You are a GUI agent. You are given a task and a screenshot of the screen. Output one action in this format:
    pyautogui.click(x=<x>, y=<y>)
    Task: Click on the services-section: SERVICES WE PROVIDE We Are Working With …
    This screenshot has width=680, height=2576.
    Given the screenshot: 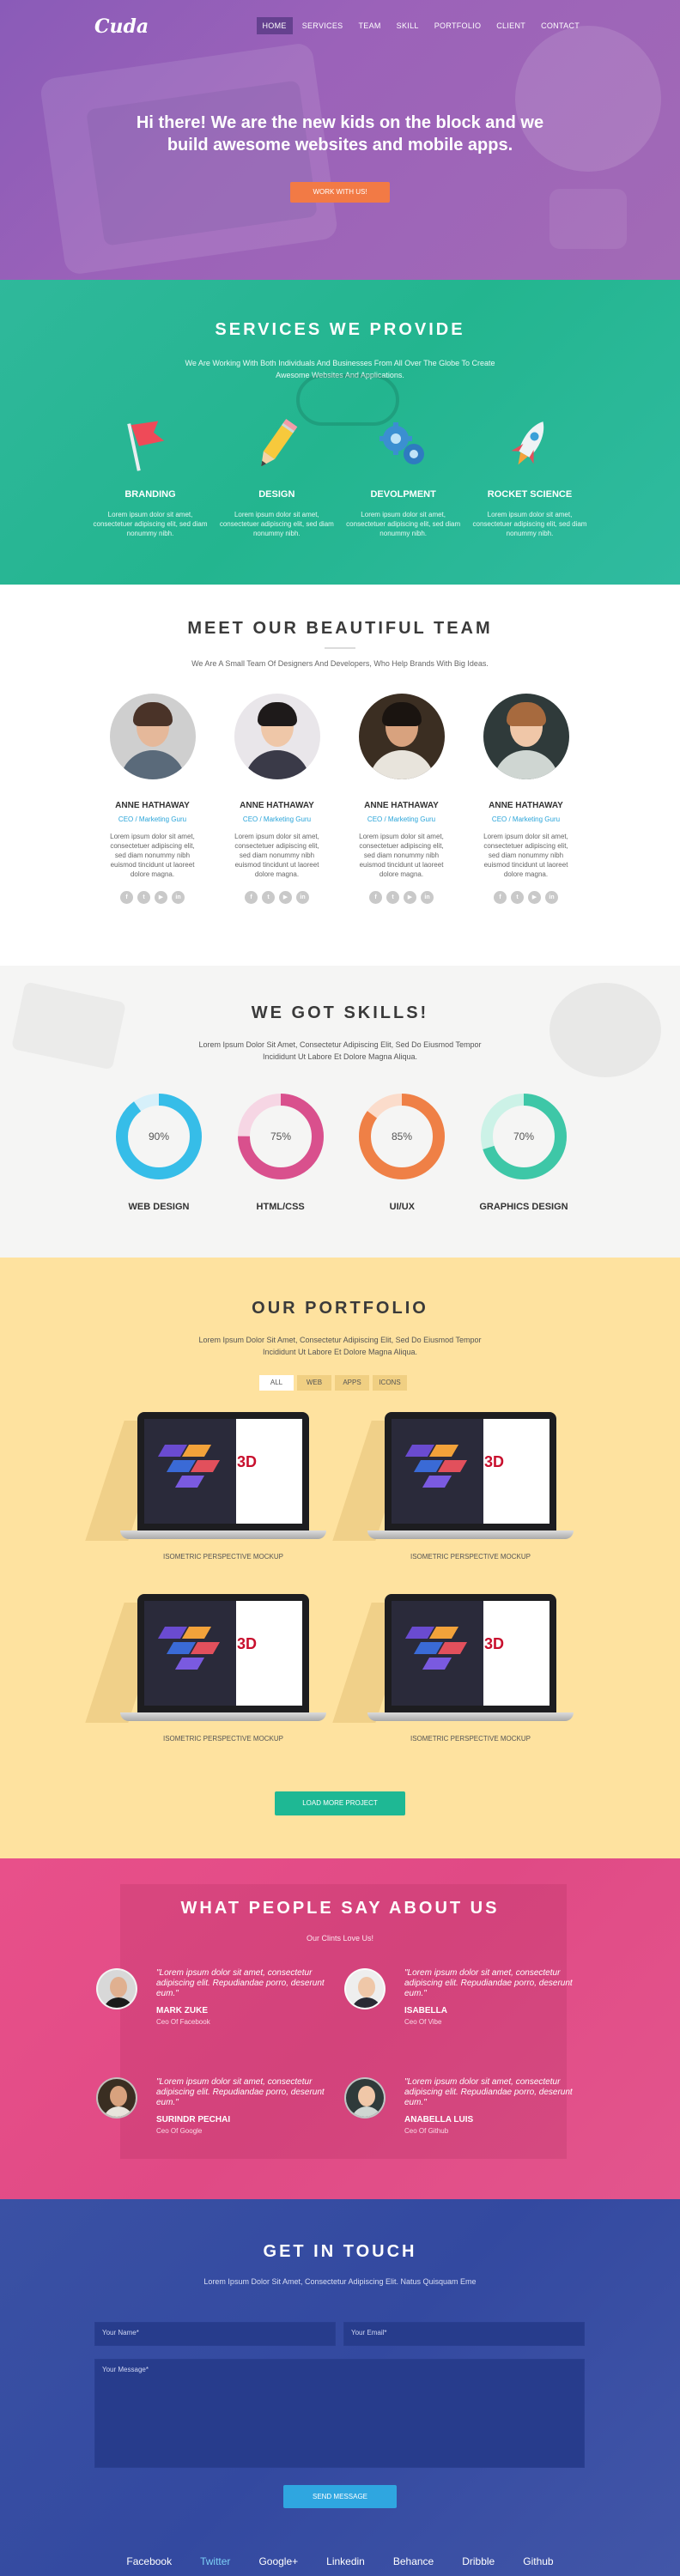 What is the action you would take?
    pyautogui.click(x=340, y=432)
    